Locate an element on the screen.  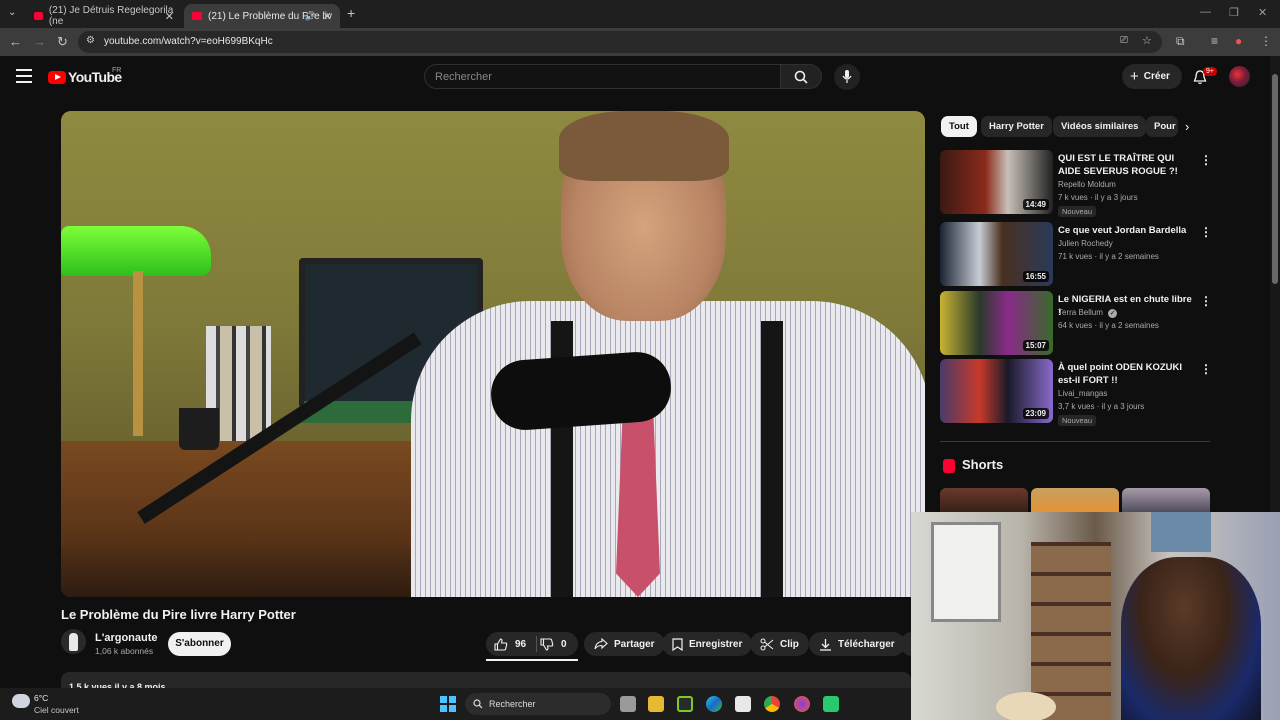
recommendation-channel: Repello Moldum is located at coordinates (1087, 184).